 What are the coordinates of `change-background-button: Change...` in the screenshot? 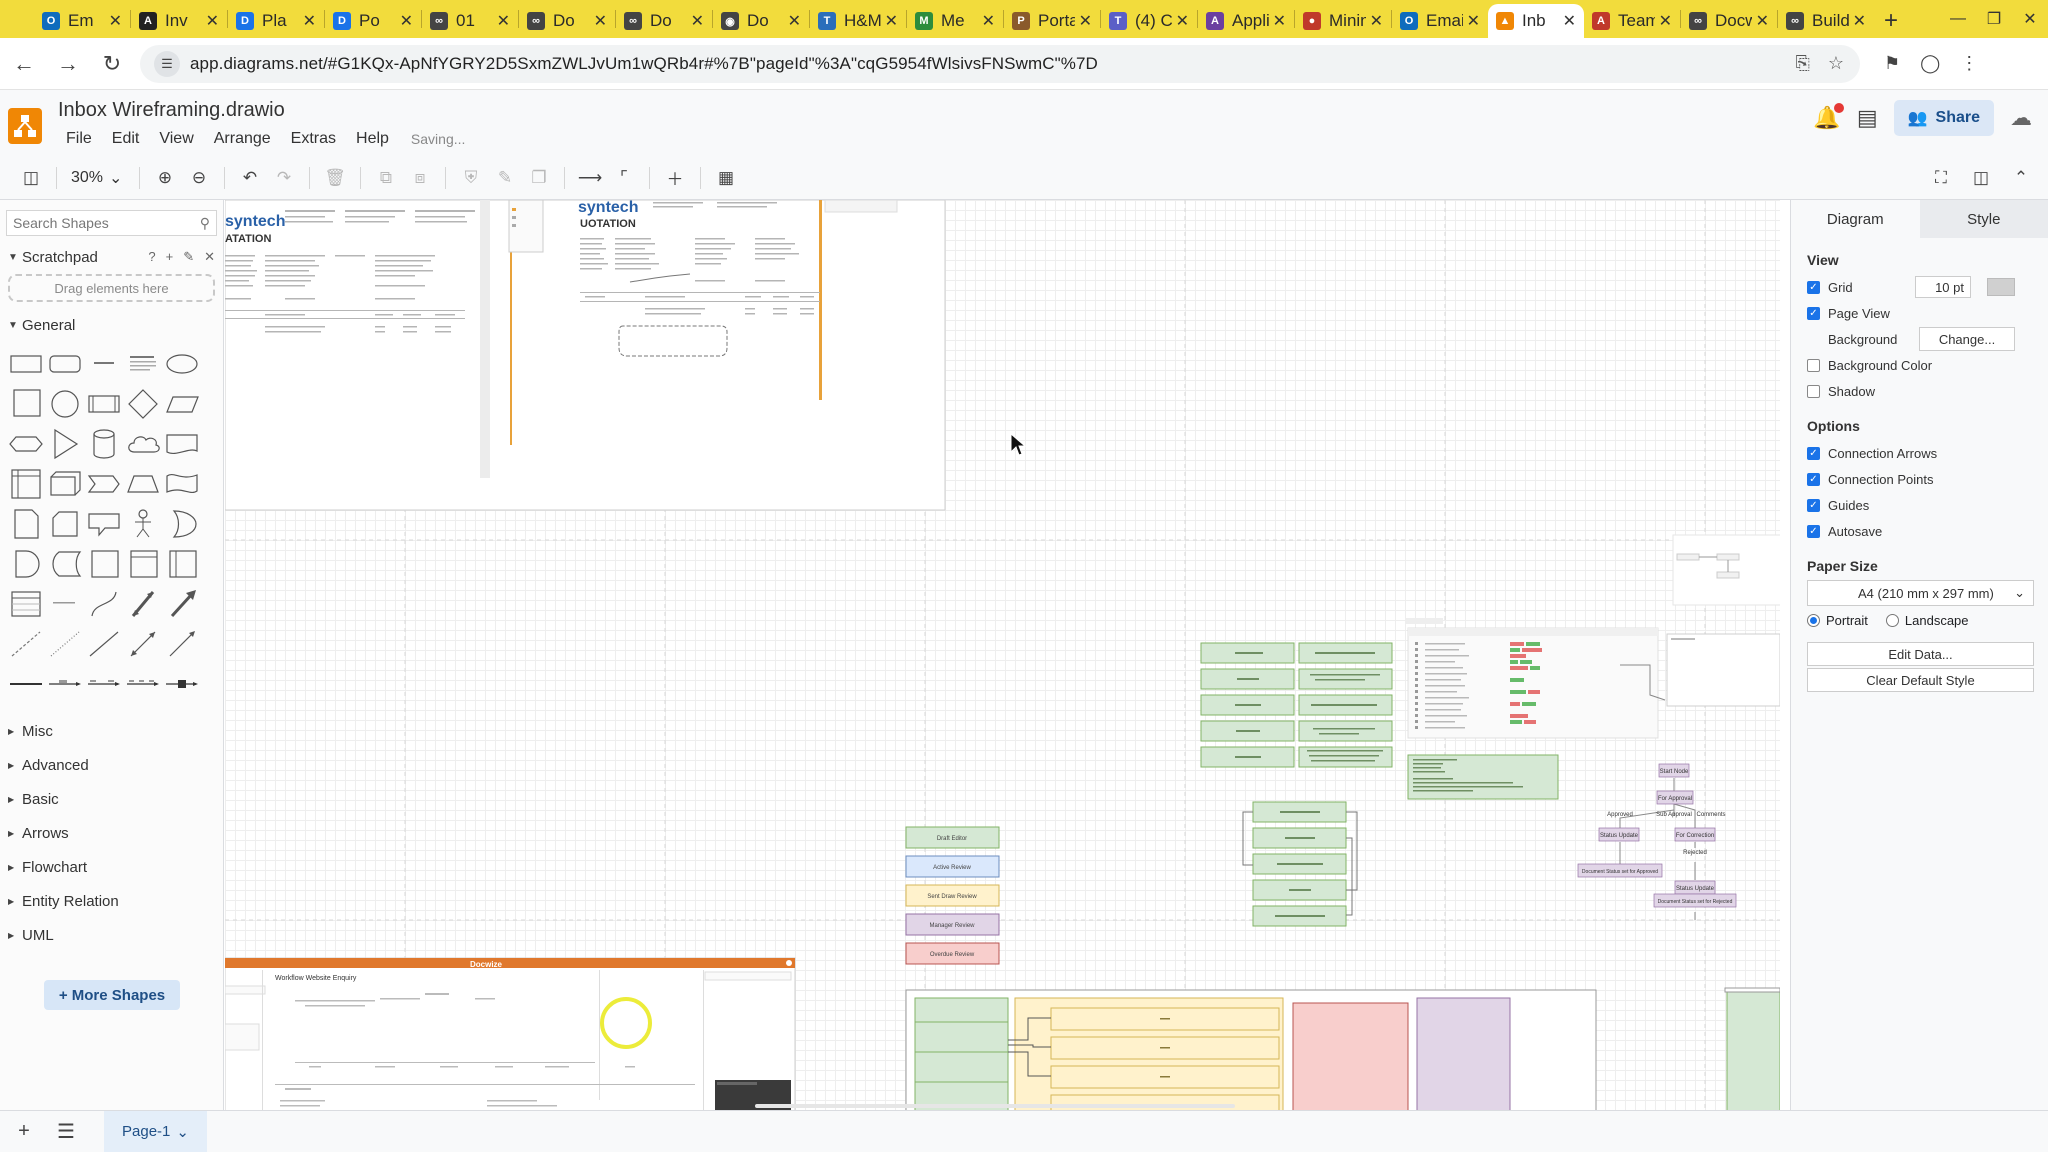 It's located at (1967, 339).